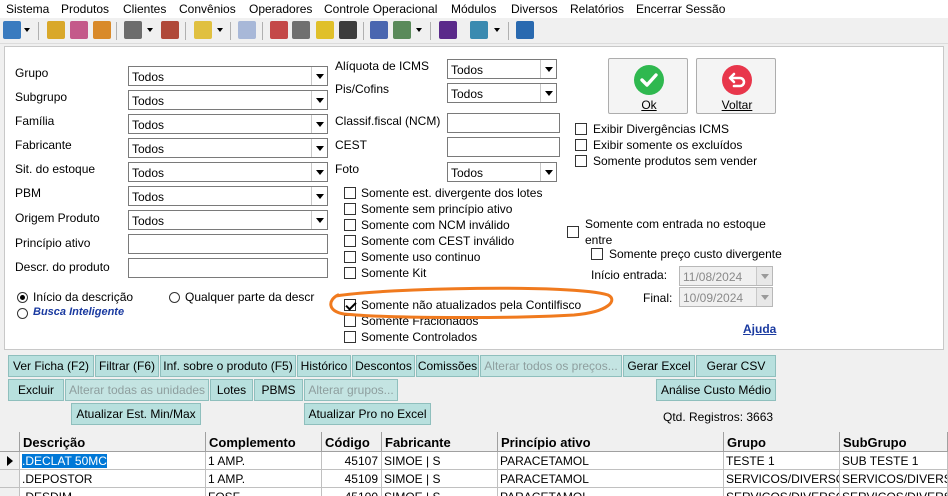 The width and height of the screenshot is (948, 496). Describe the element at coordinates (581, 145) in the screenshot. I see `somente-excluidos-checkbox` at that location.